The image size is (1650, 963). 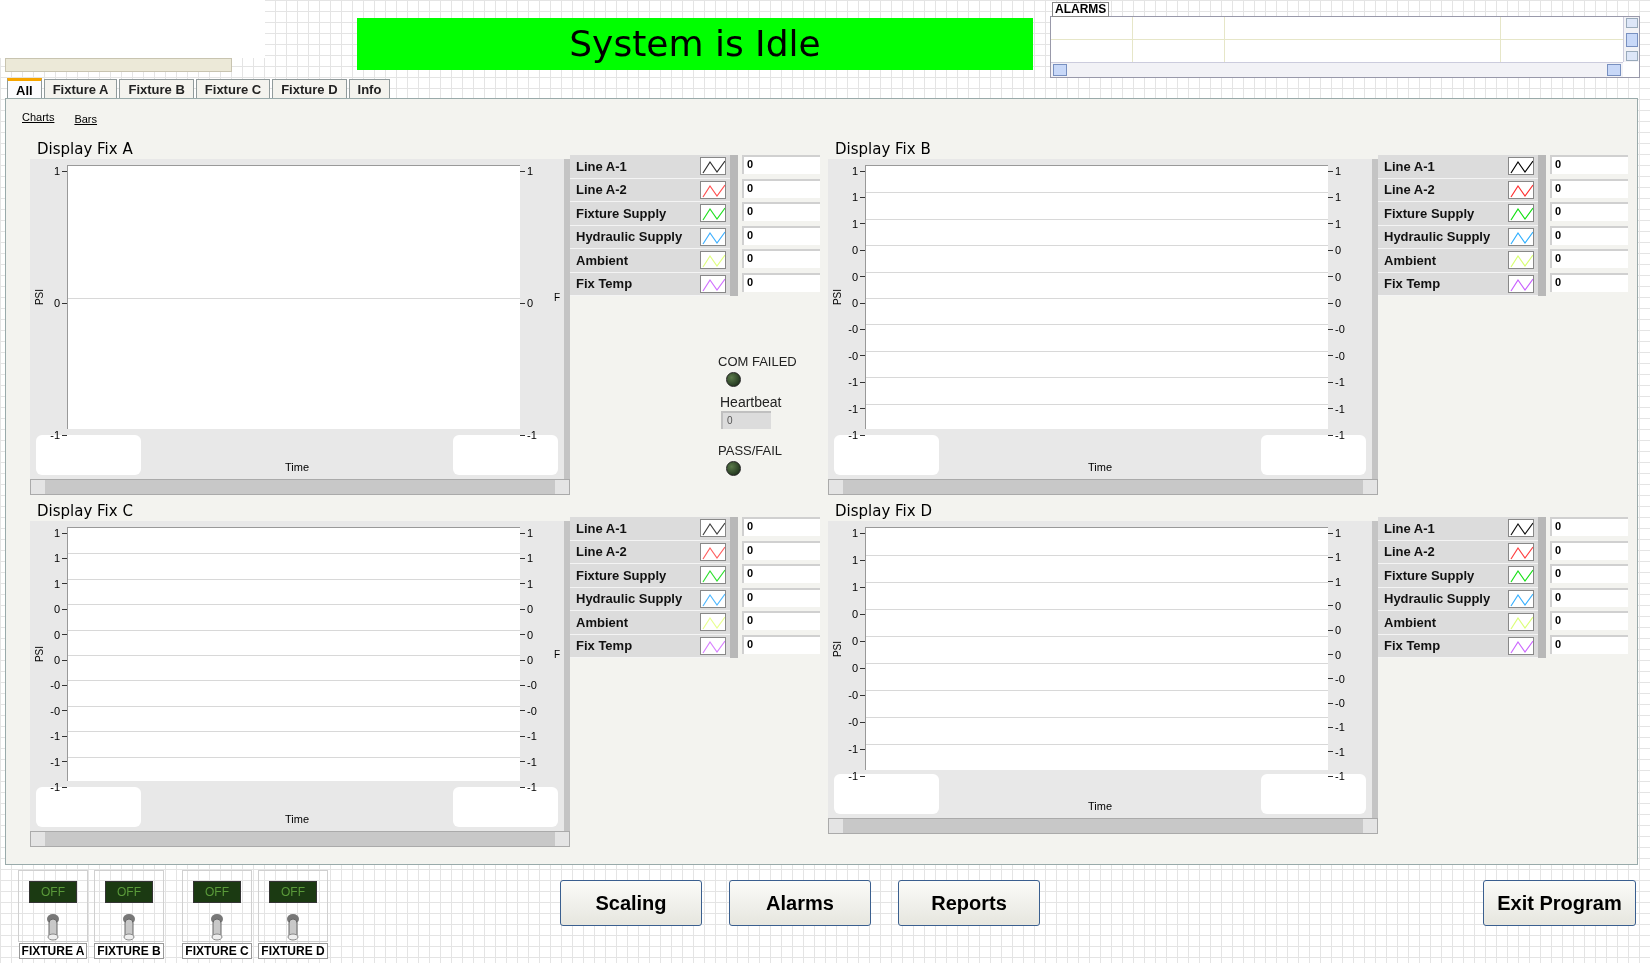 I want to click on switch-label: FIXTURE C, so click(x=217, y=951).